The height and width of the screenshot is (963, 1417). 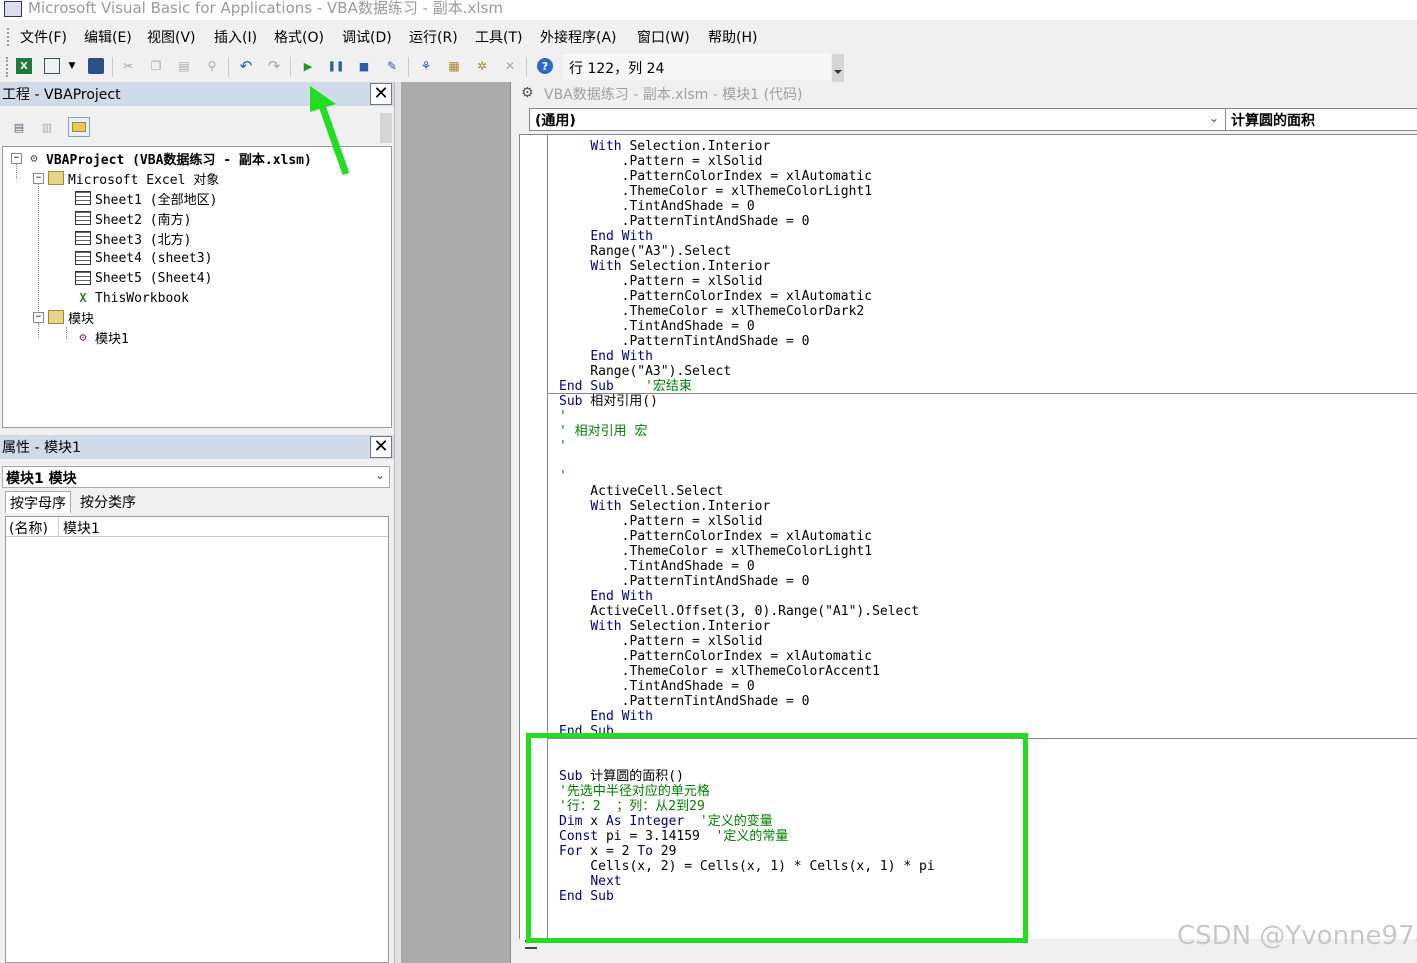 I want to click on tree-folder-excel-objects: − Microsoft Excel 对象, so click(x=126, y=178).